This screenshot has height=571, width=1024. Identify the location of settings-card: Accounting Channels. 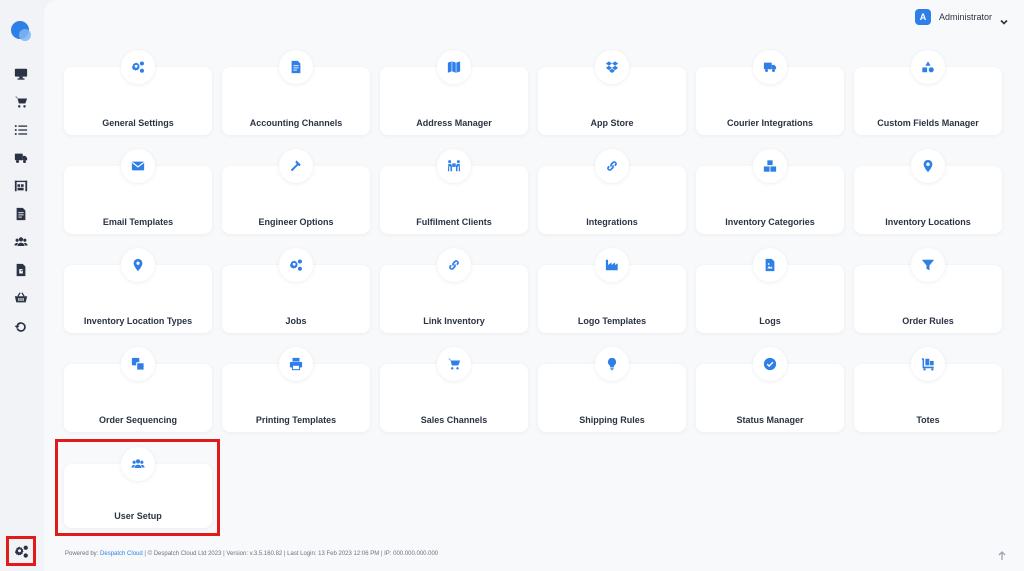
(296, 92).